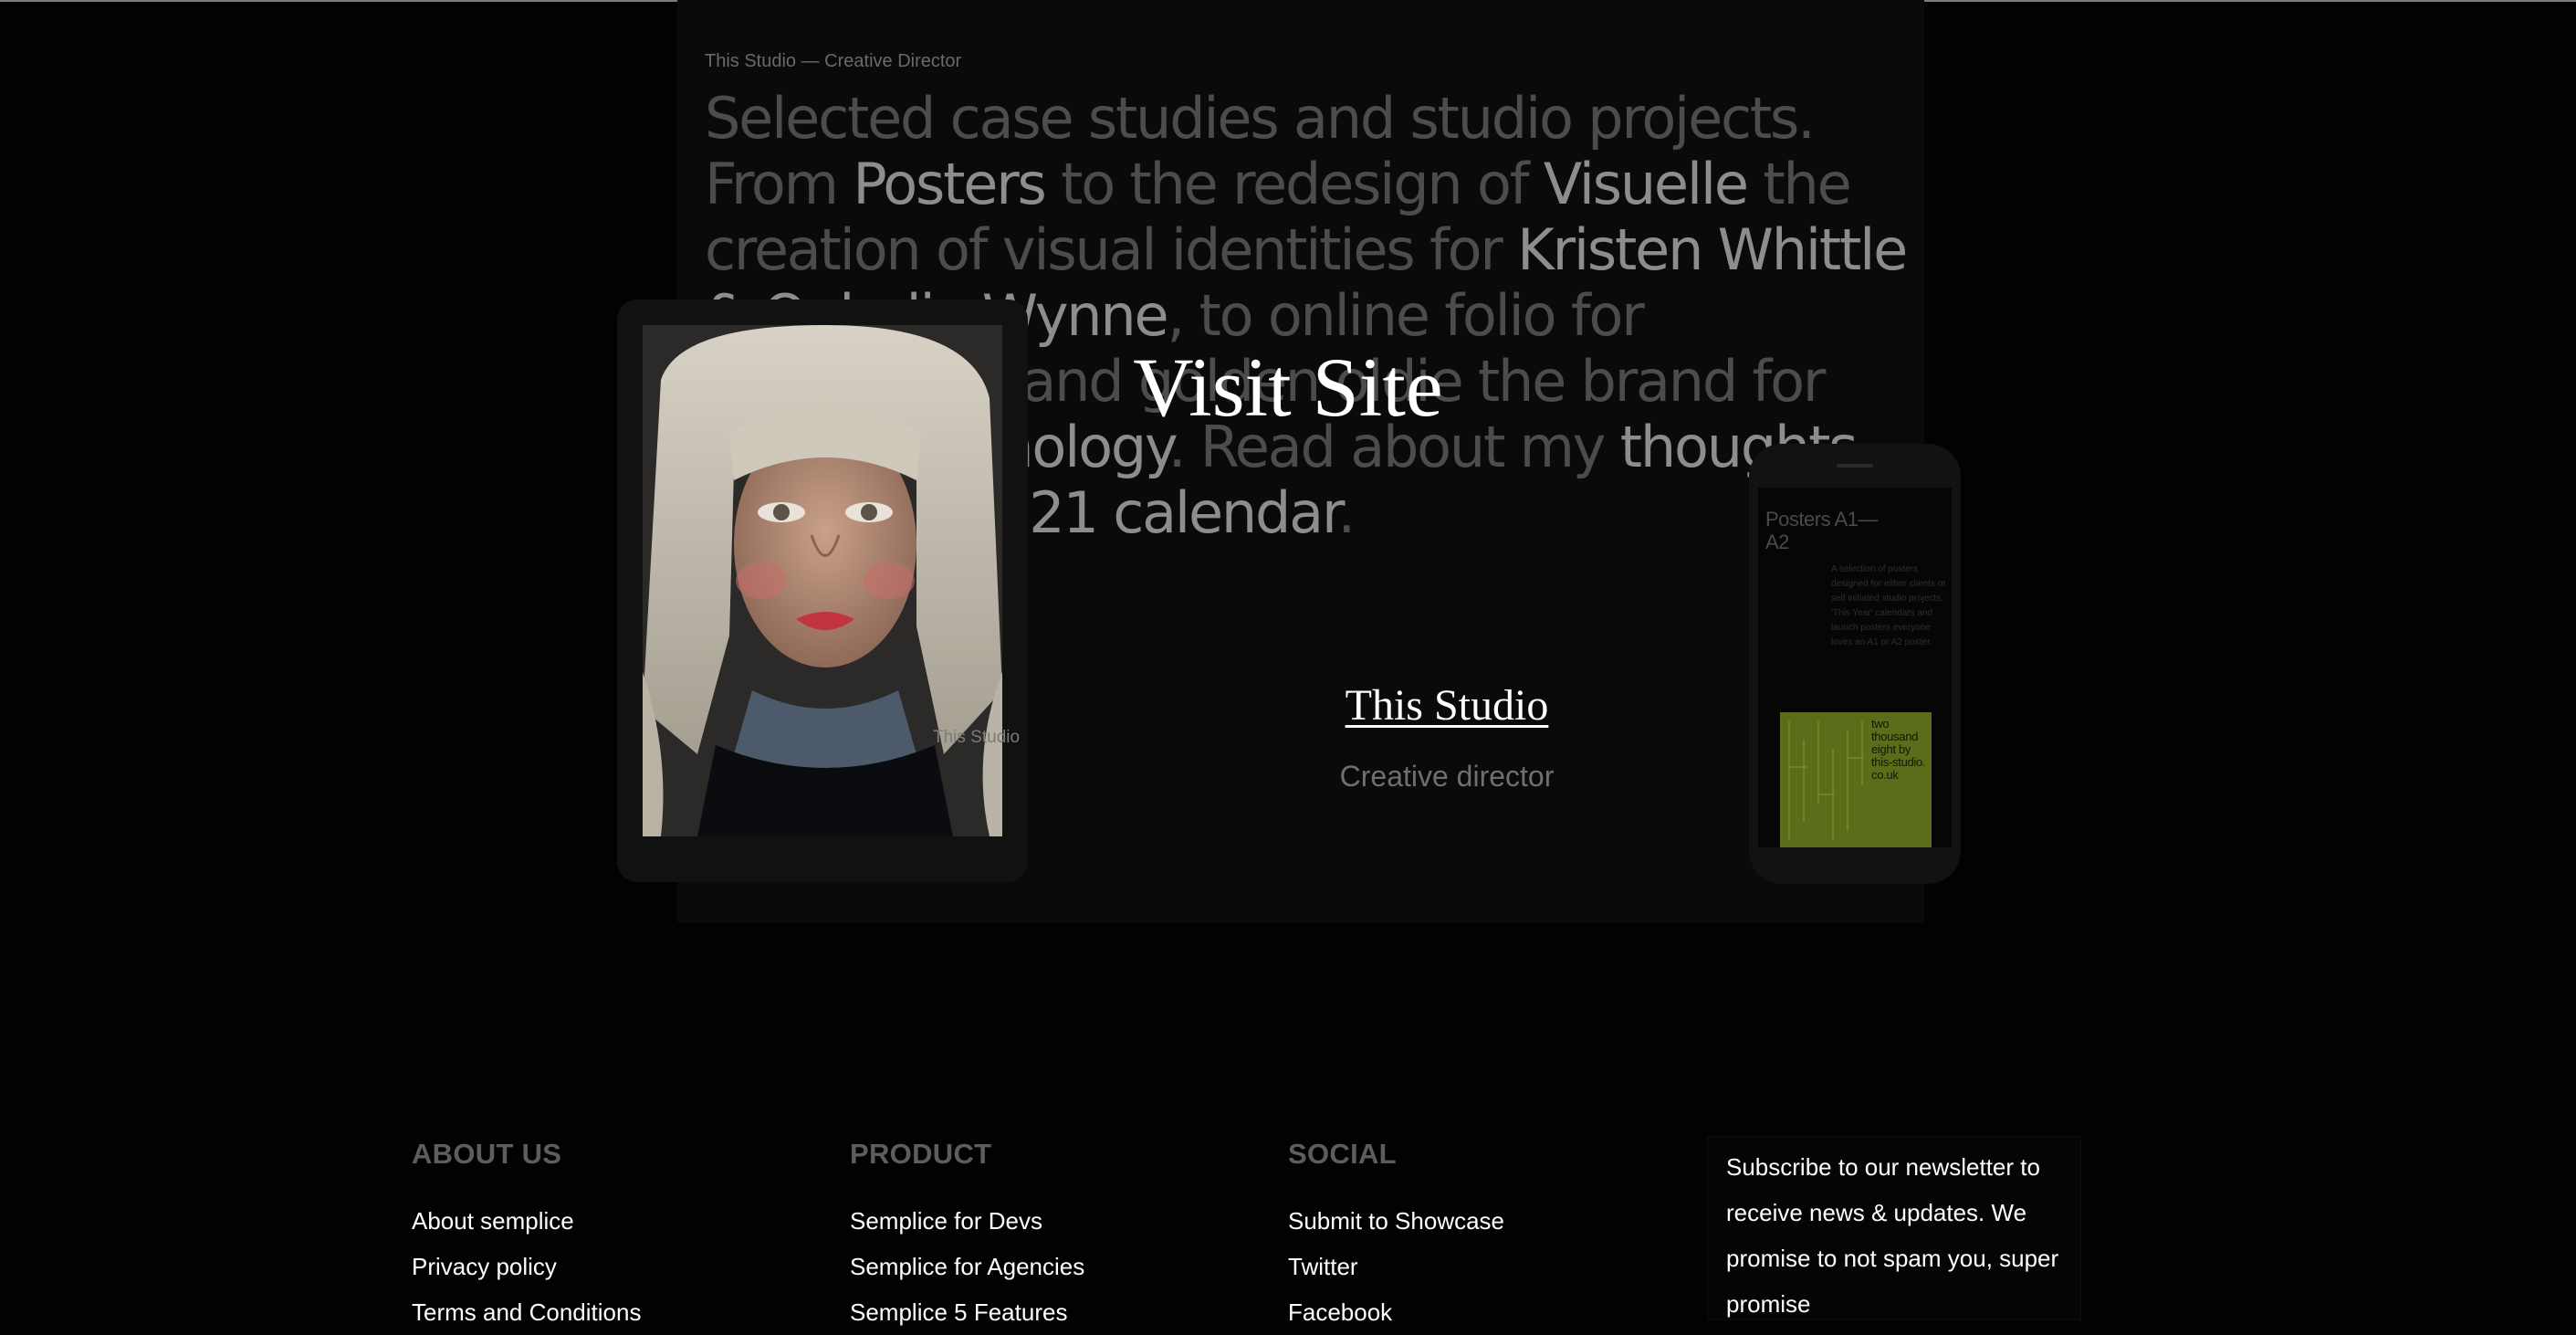  Describe the element at coordinates (1346, 512) in the screenshot. I see `lede-text: .` at that location.